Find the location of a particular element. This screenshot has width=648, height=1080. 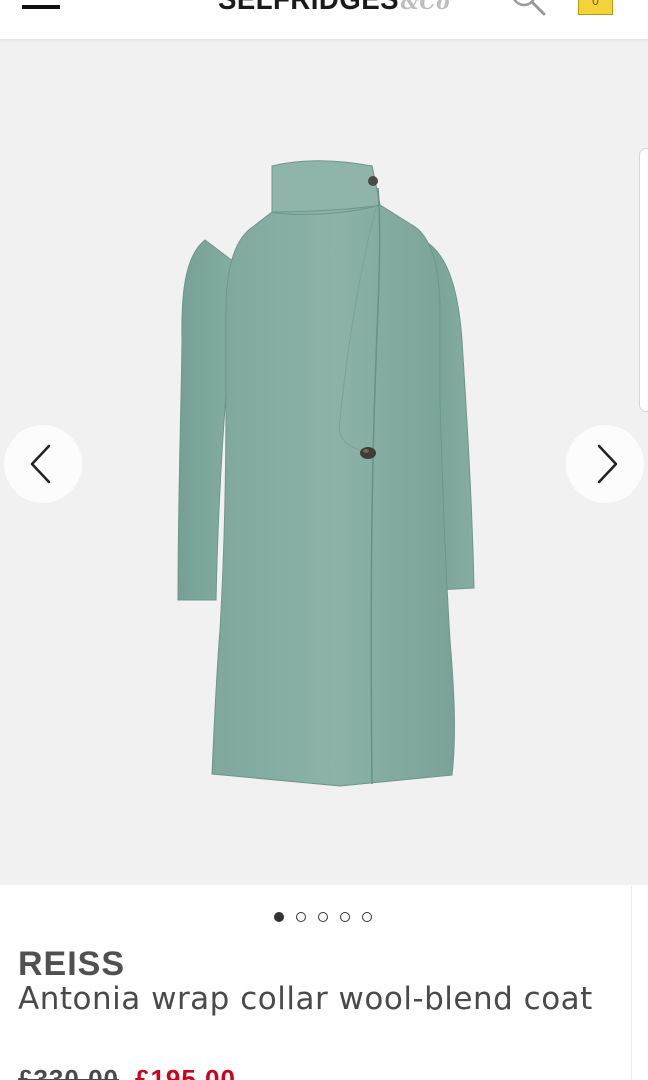

price-row: £330.00 £195.00 is located at coordinates (127, 1072).